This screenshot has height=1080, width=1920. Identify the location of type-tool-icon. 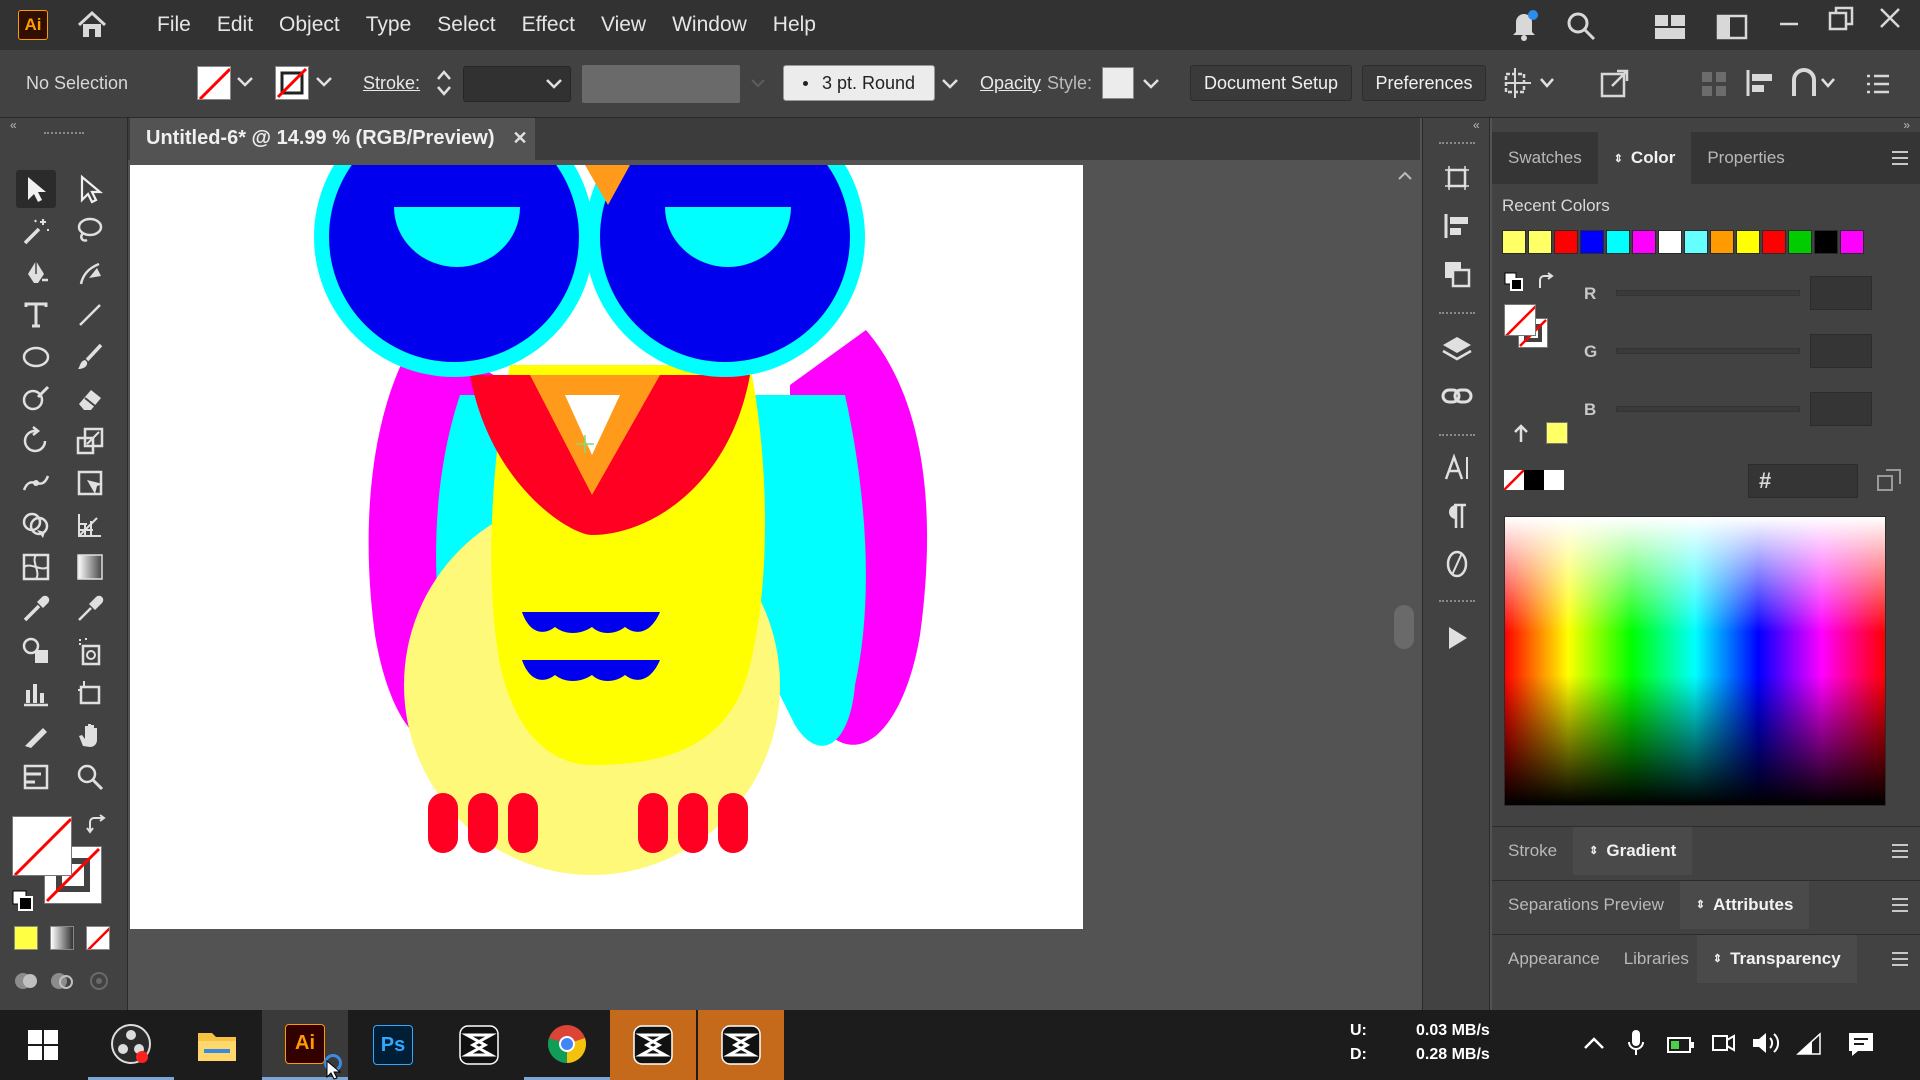
(36, 315).